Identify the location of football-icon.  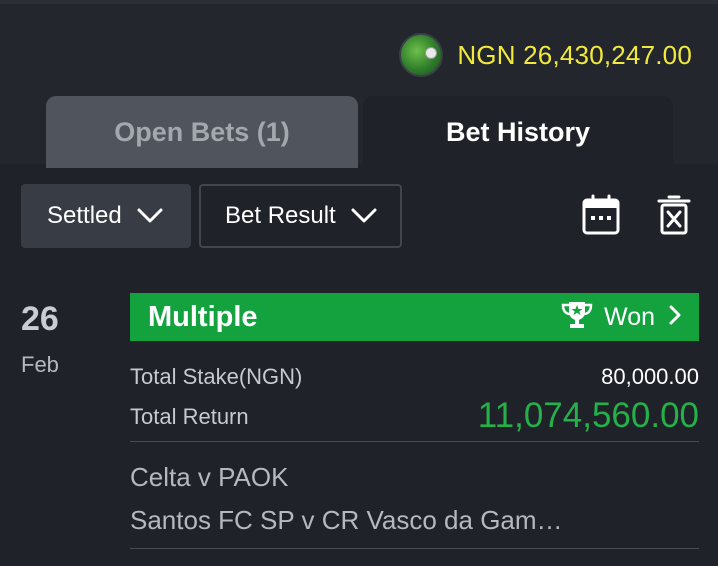
(431, 53).